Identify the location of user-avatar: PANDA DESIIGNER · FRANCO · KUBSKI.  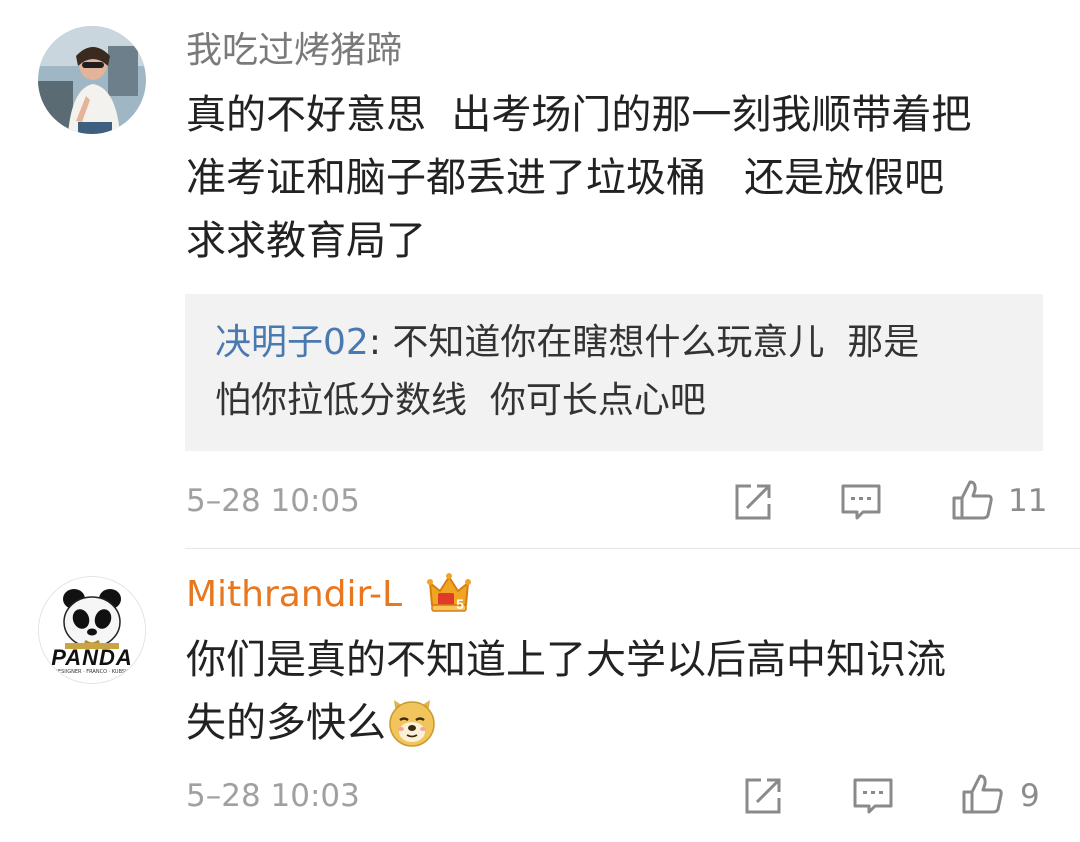
(92, 630).